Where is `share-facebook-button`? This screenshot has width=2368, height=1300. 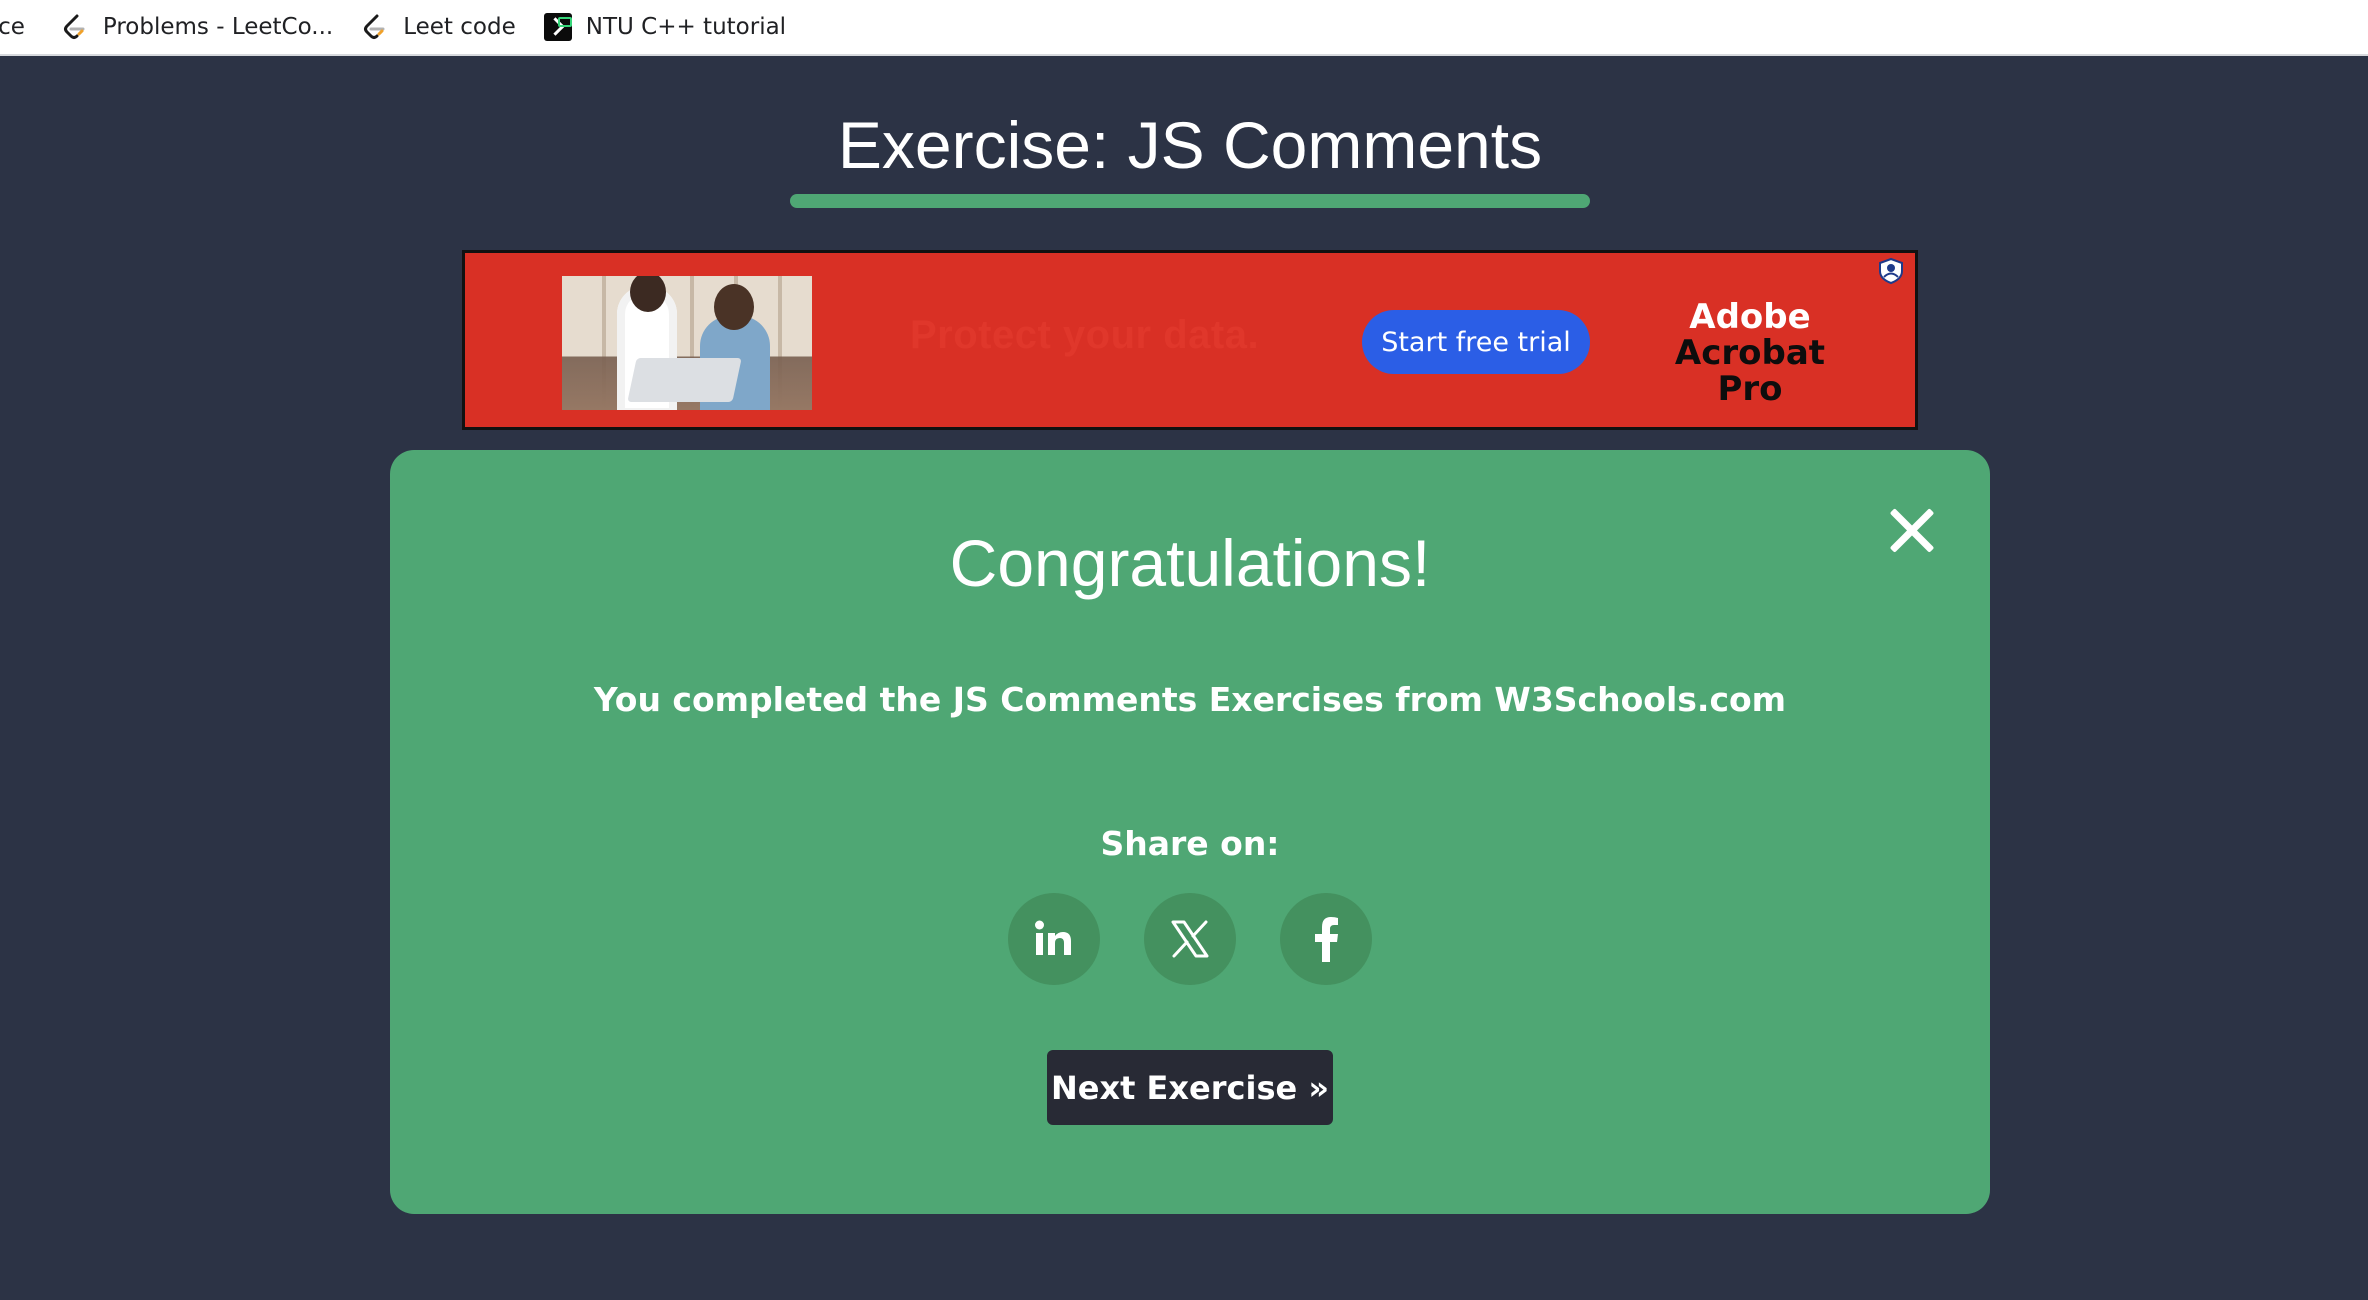
share-facebook-button is located at coordinates (1326, 939).